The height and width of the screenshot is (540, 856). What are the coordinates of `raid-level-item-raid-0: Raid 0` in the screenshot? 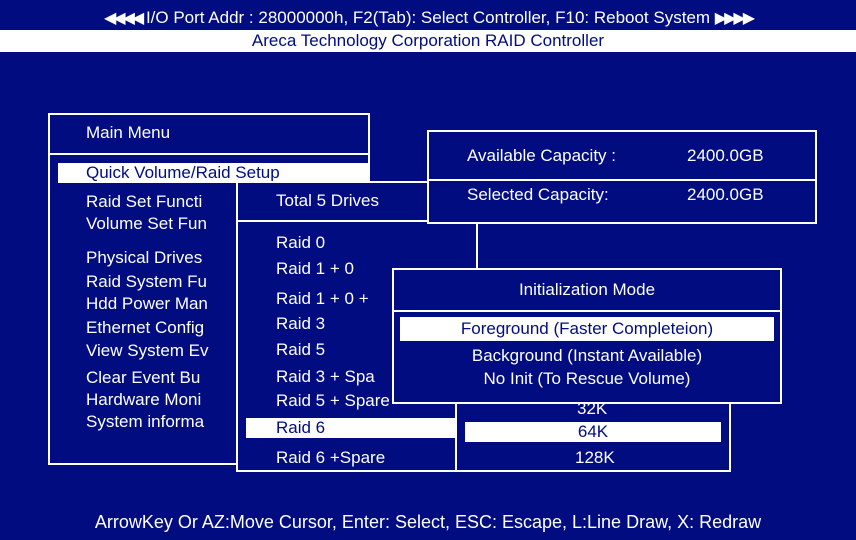 It's located at (300, 243).